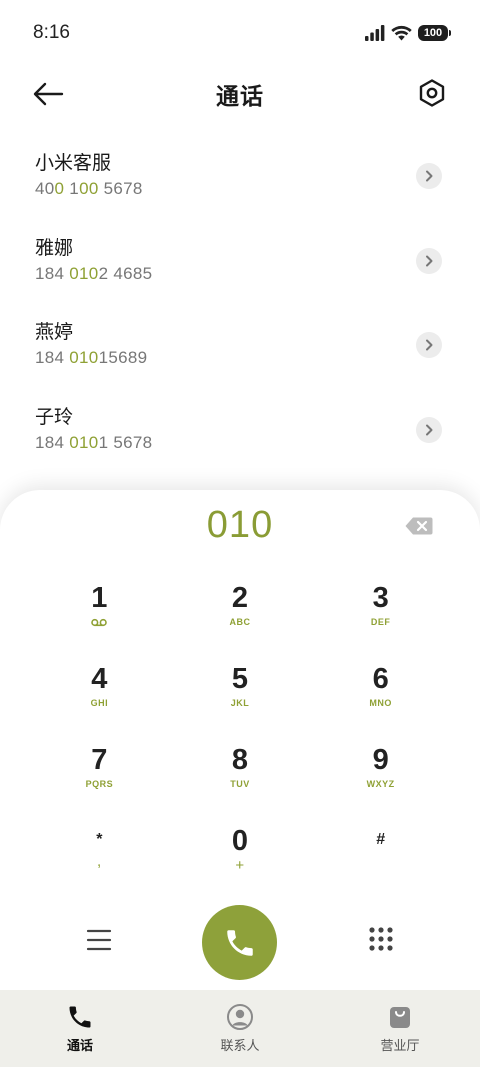 Image resolution: width=480 pixels, height=1067 pixels. I want to click on bottom-nav: 通话 联系人 营业厅, so click(240, 1028).